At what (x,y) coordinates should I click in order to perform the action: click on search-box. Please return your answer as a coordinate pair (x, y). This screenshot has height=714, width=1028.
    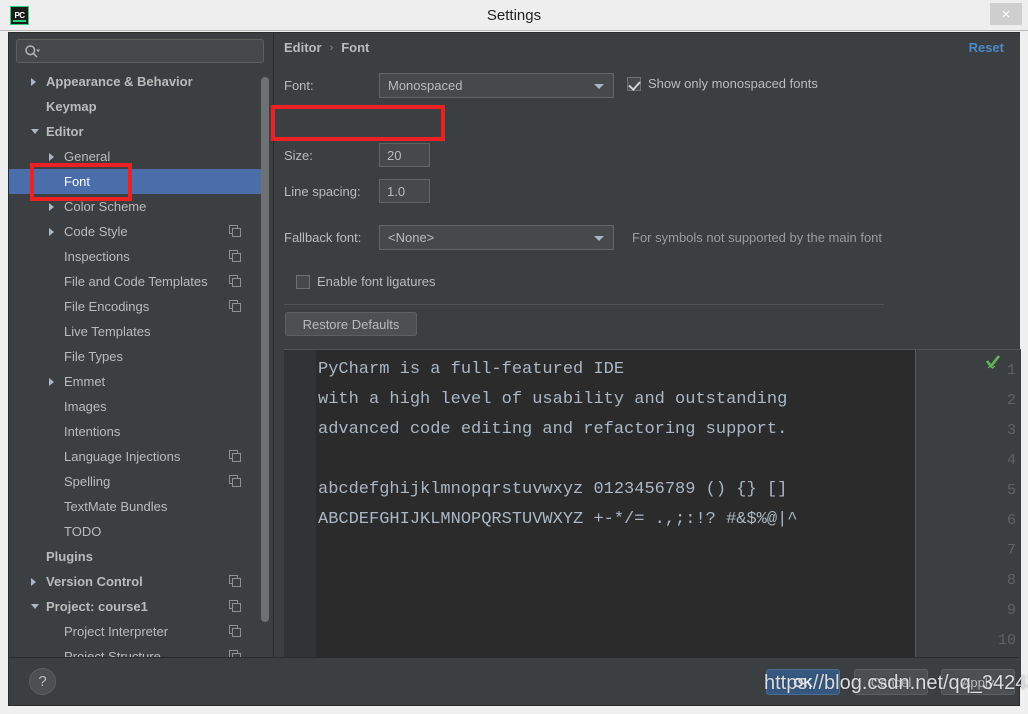
    Looking at the image, I should click on (140, 51).